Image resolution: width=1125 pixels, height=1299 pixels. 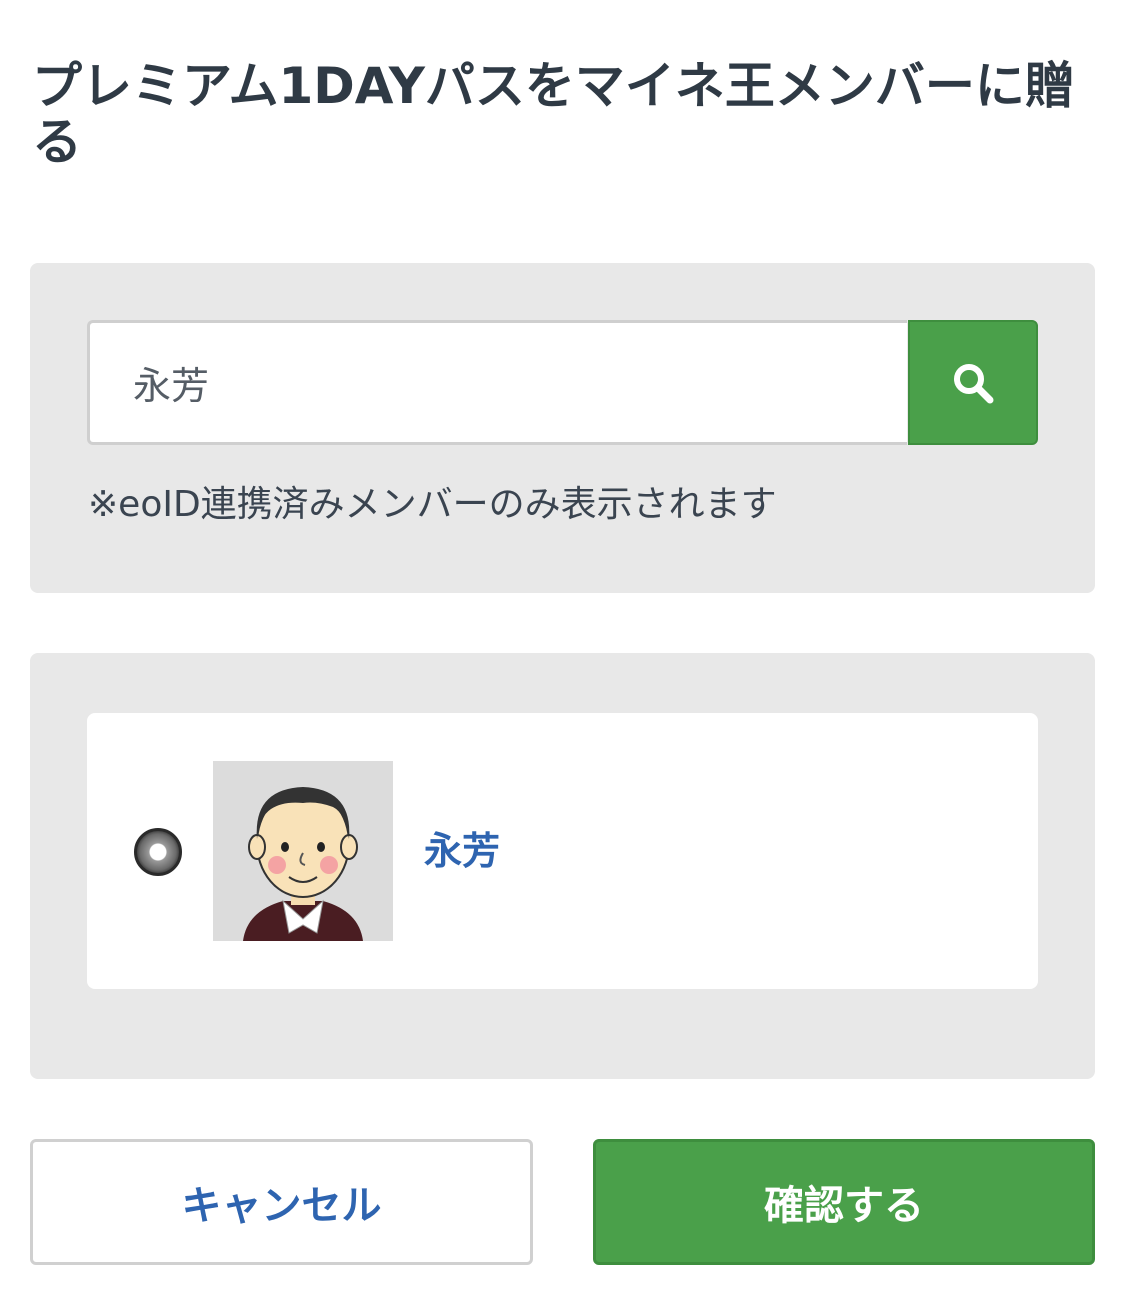 I want to click on member-radio, so click(x=158, y=852).